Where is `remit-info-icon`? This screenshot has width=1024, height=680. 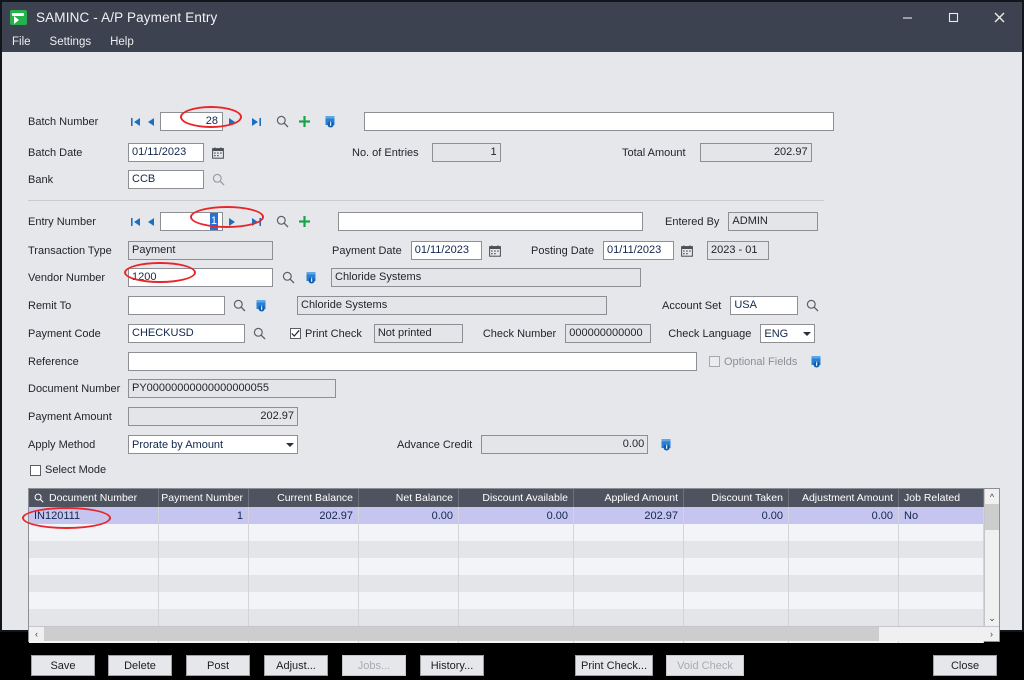
remit-info-icon is located at coordinates (261, 305).